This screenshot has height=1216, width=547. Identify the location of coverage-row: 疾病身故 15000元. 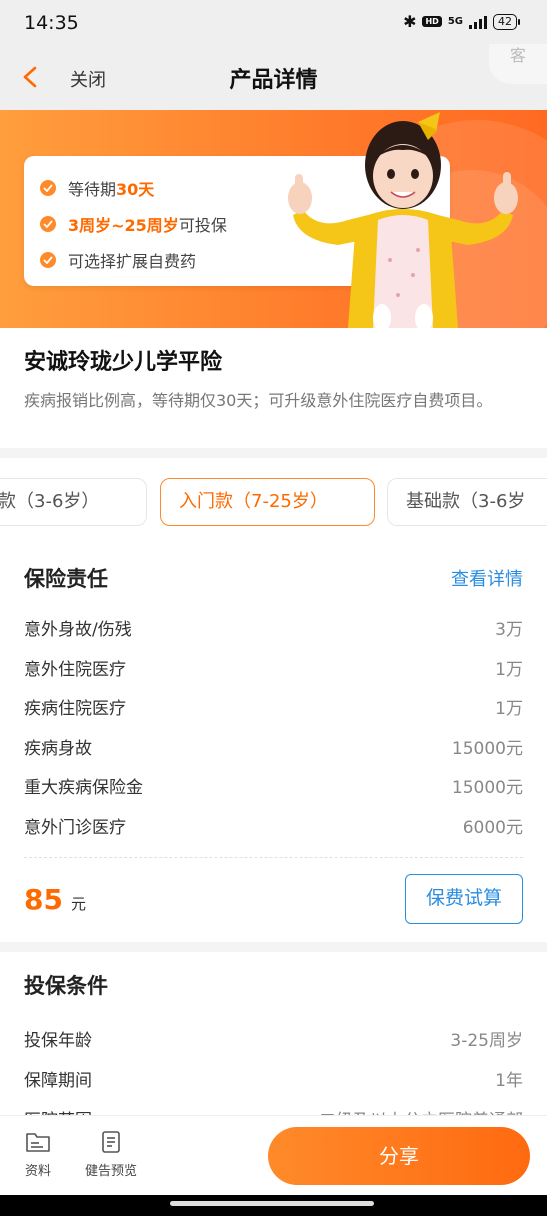
(273, 747).